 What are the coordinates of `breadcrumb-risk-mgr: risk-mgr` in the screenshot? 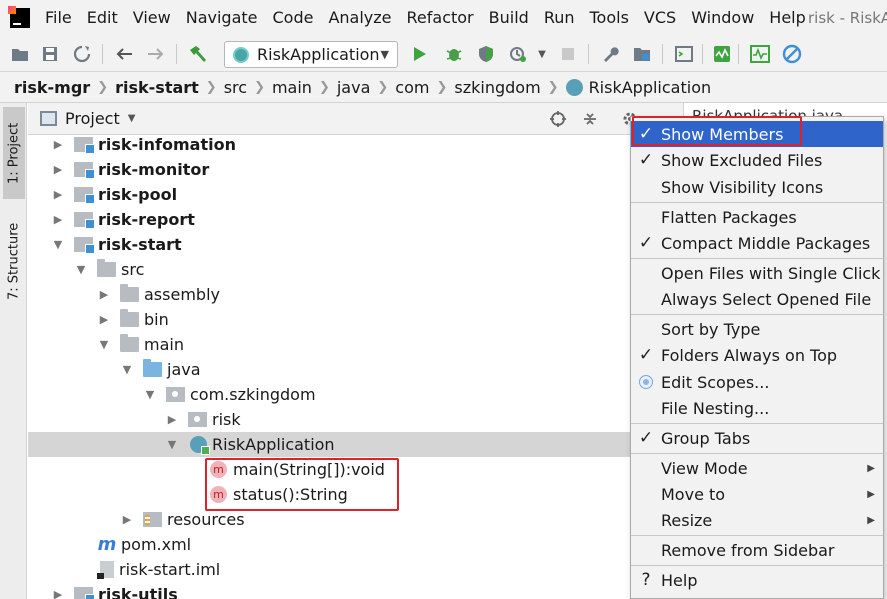 It's located at (52, 87).